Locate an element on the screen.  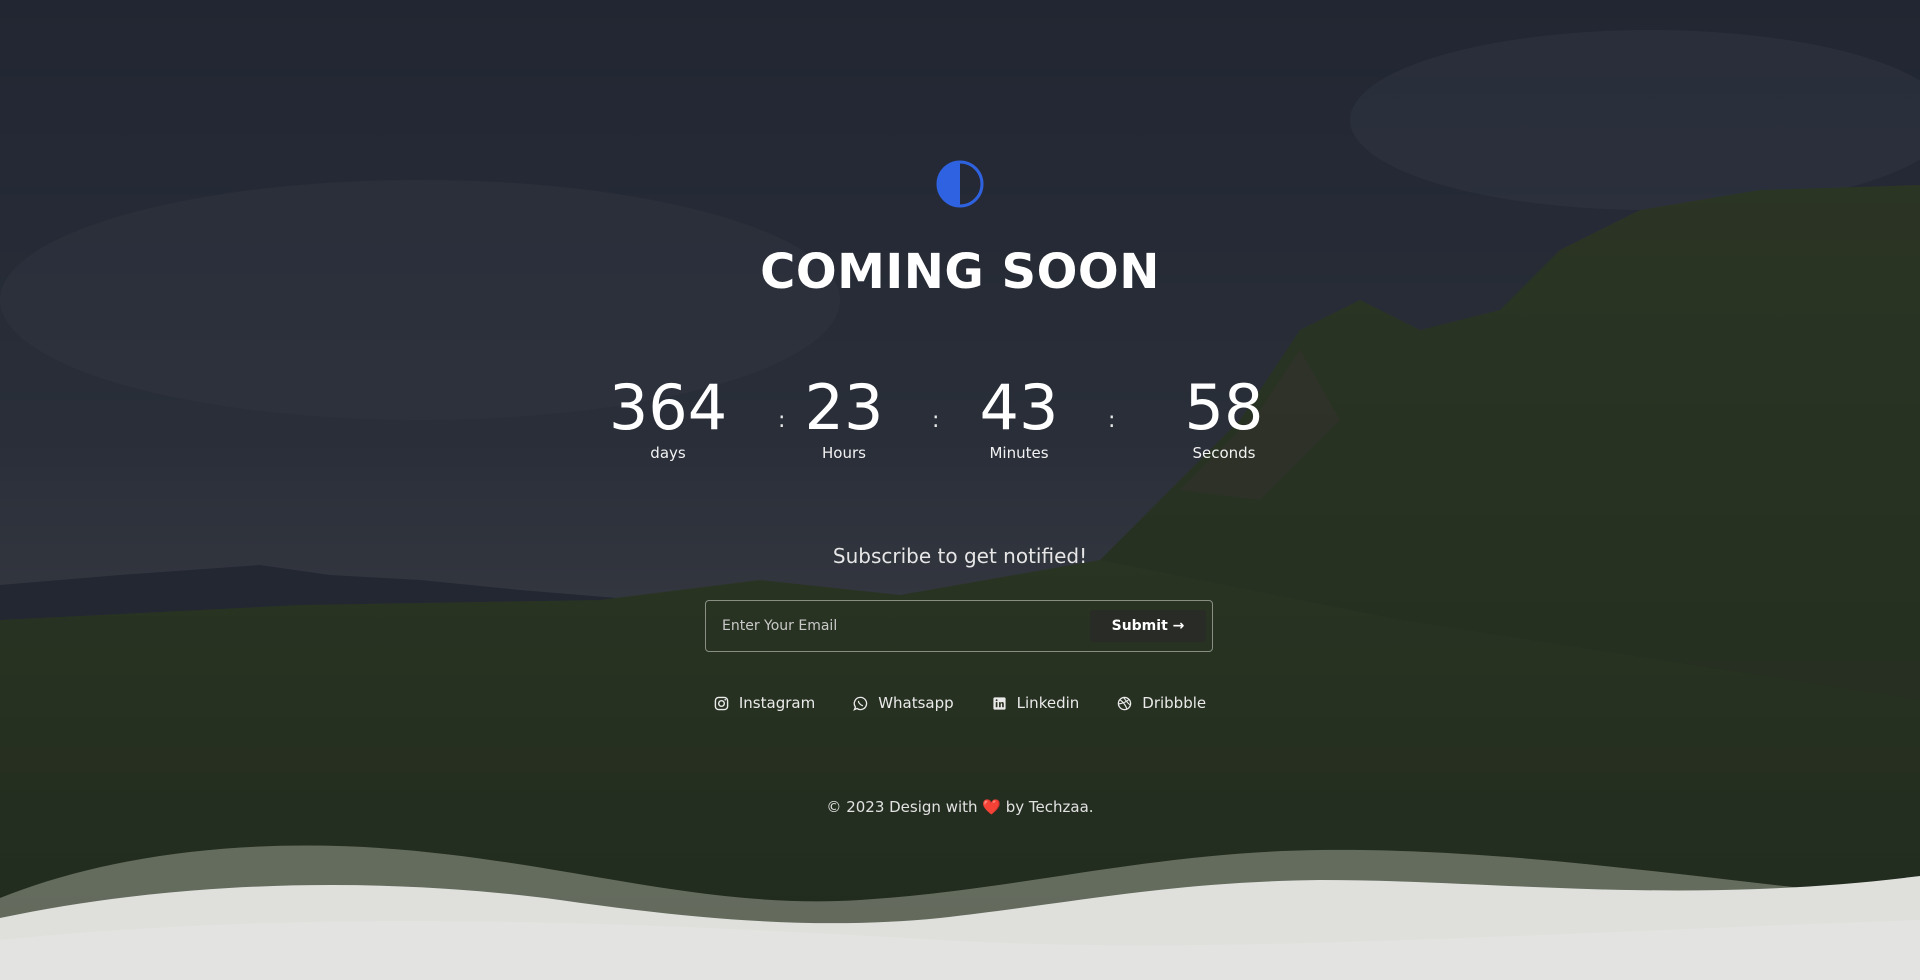
page-title: COMING SOON is located at coordinates (960, 272).